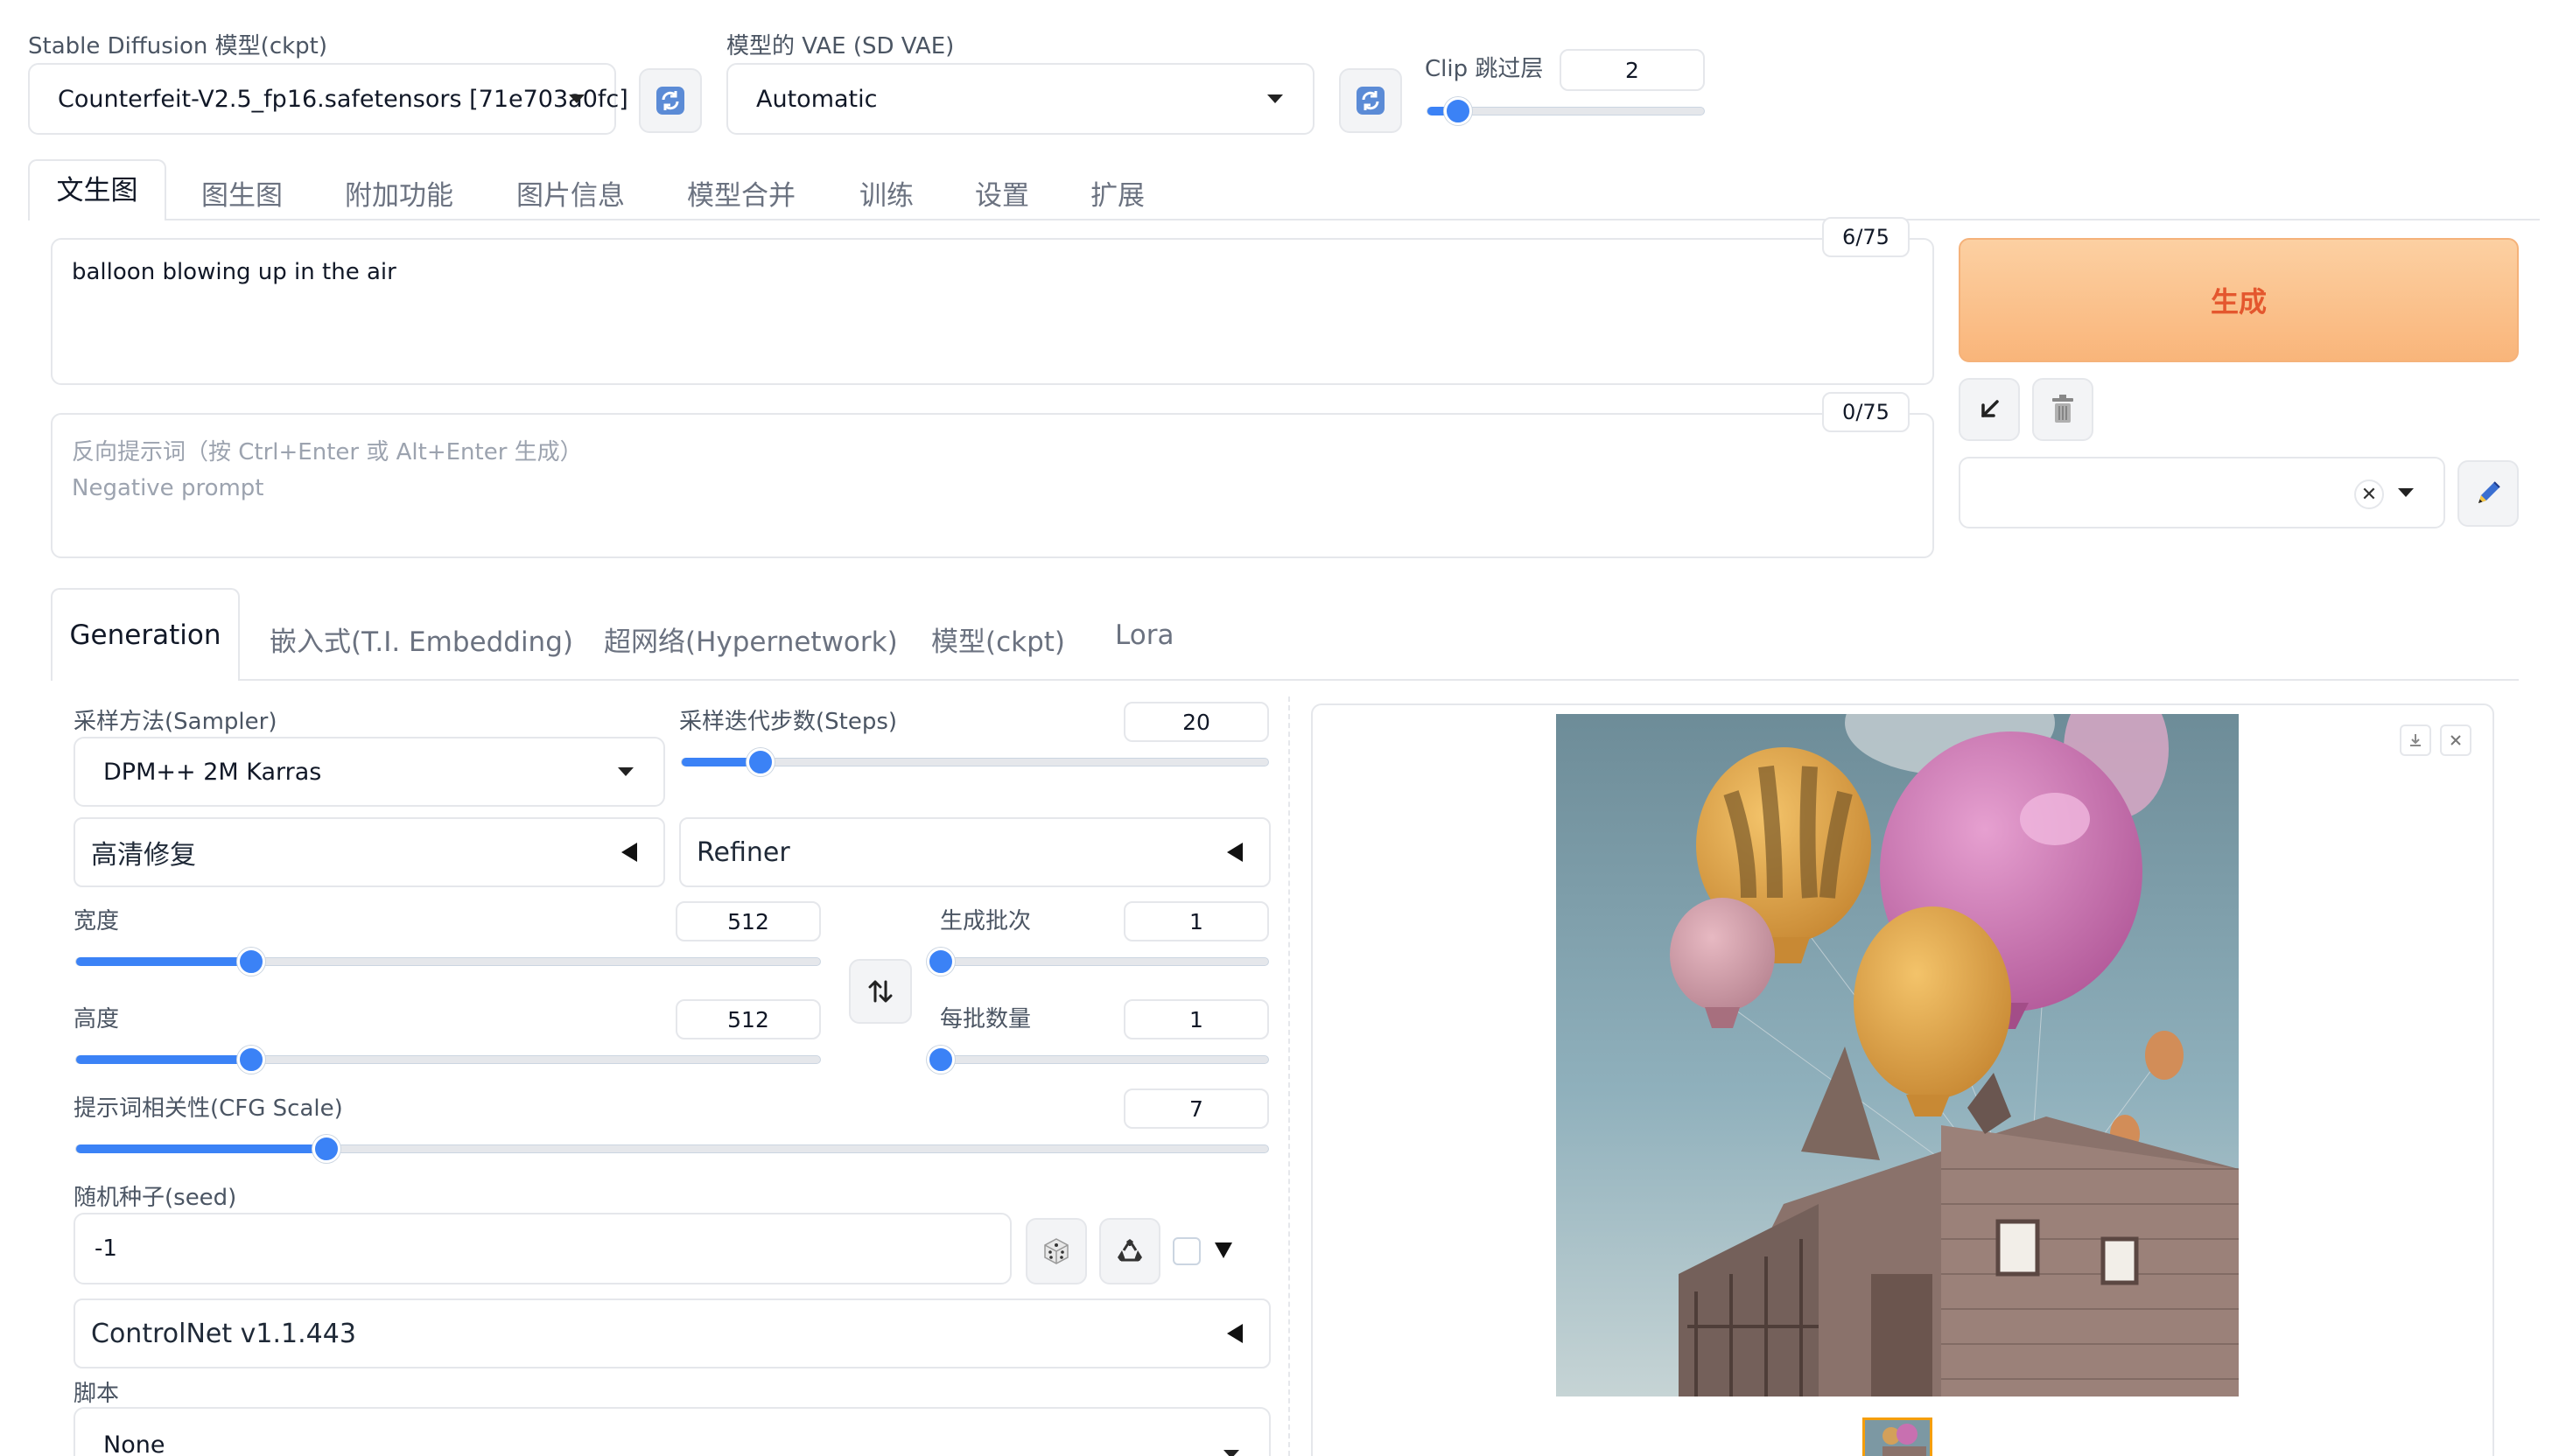 The height and width of the screenshot is (1456, 2573). What do you see at coordinates (1098, 962) in the screenshot?
I see `batch-count-slider` at bounding box center [1098, 962].